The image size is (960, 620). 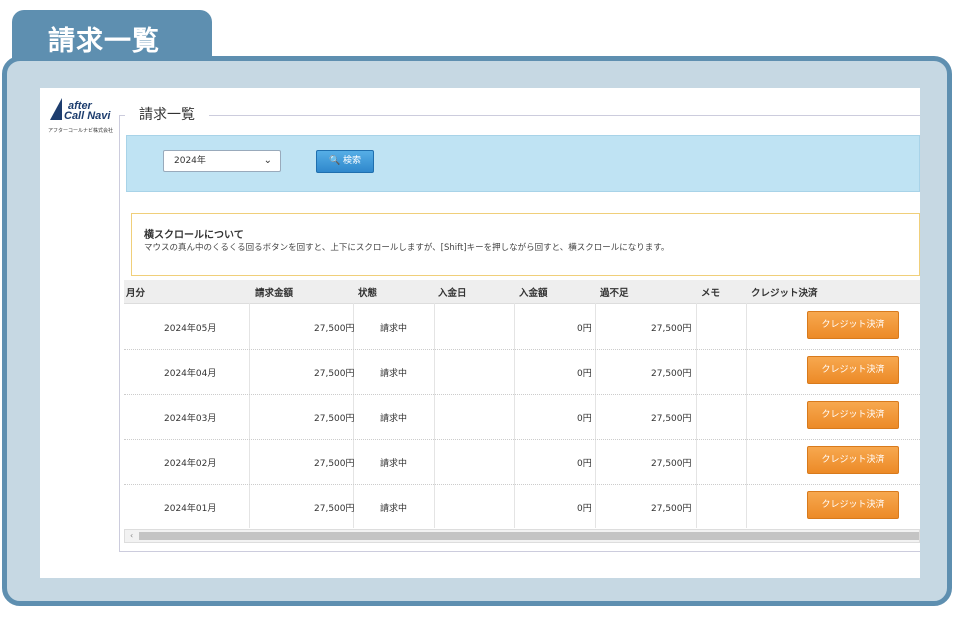 What do you see at coordinates (81, 131) in the screenshot?
I see `logo-company-name: アフターコールナビ株式会社` at bounding box center [81, 131].